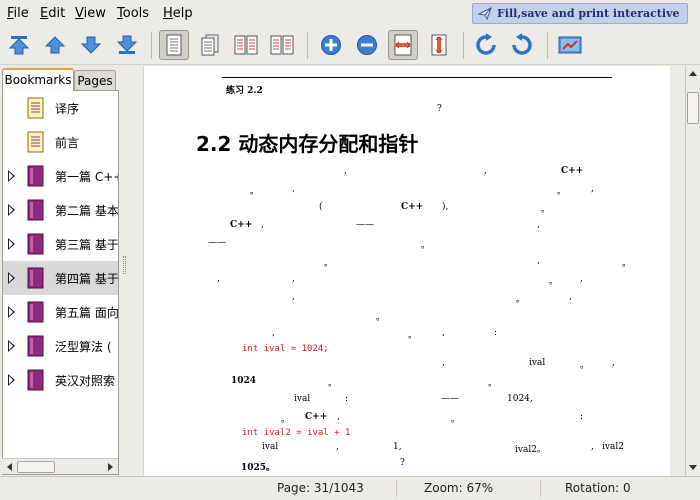  Describe the element at coordinates (459, 488) in the screenshot. I see `status-zoom: Zoom: 67%` at that location.